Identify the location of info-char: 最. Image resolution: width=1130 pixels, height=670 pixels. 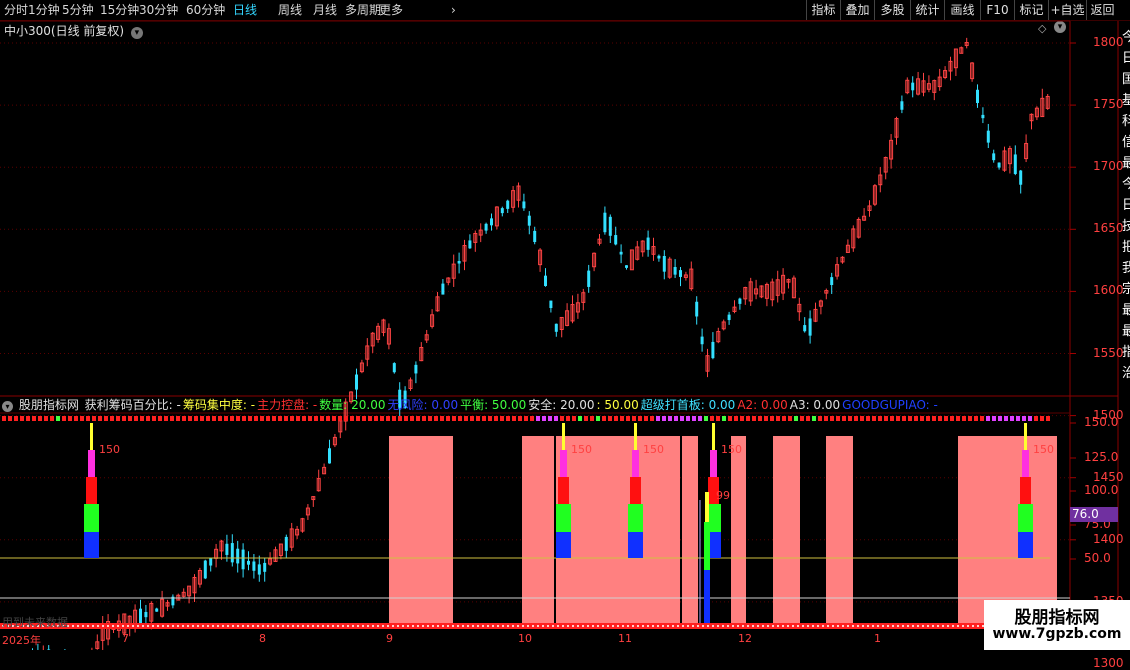
(1126, 310).